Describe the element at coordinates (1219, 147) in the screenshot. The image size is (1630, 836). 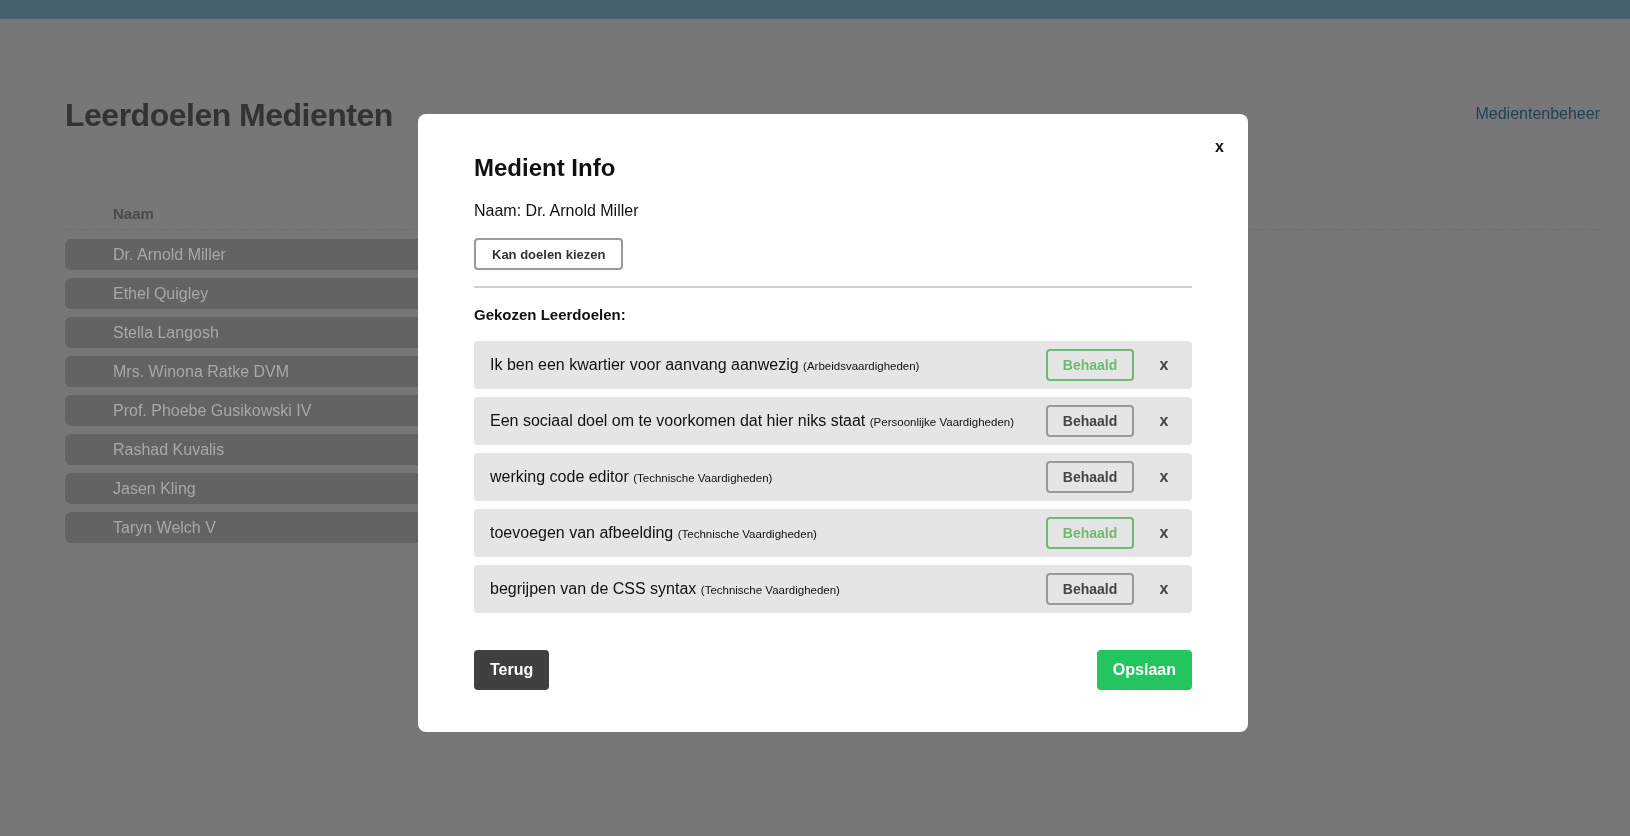
I see `close-button: x` at that location.